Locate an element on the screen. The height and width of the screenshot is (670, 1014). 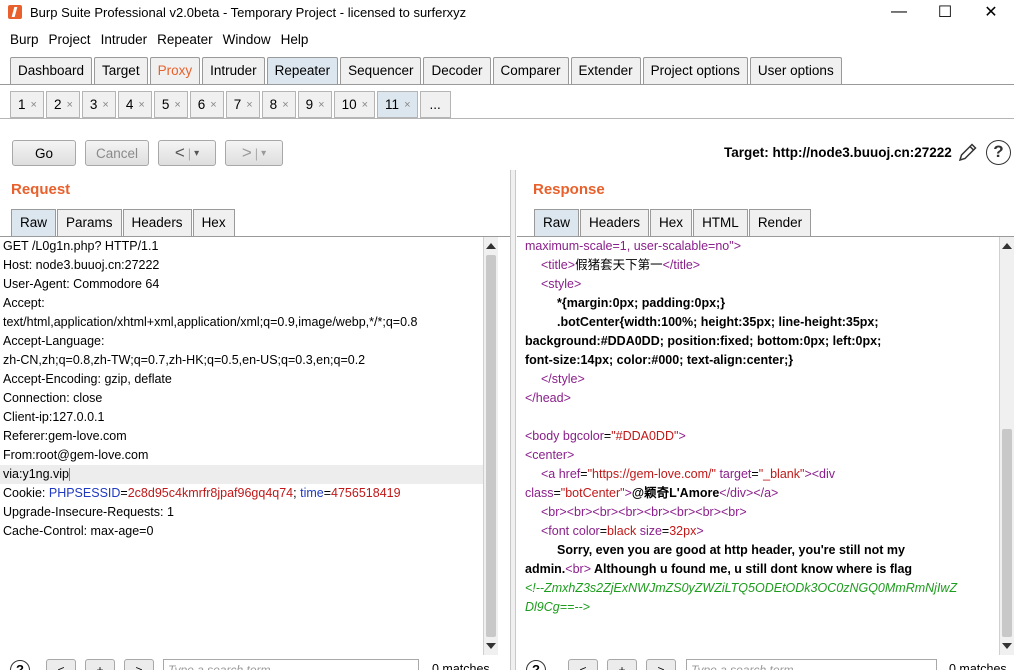
tab-project-options: Project options is located at coordinates (695, 70).